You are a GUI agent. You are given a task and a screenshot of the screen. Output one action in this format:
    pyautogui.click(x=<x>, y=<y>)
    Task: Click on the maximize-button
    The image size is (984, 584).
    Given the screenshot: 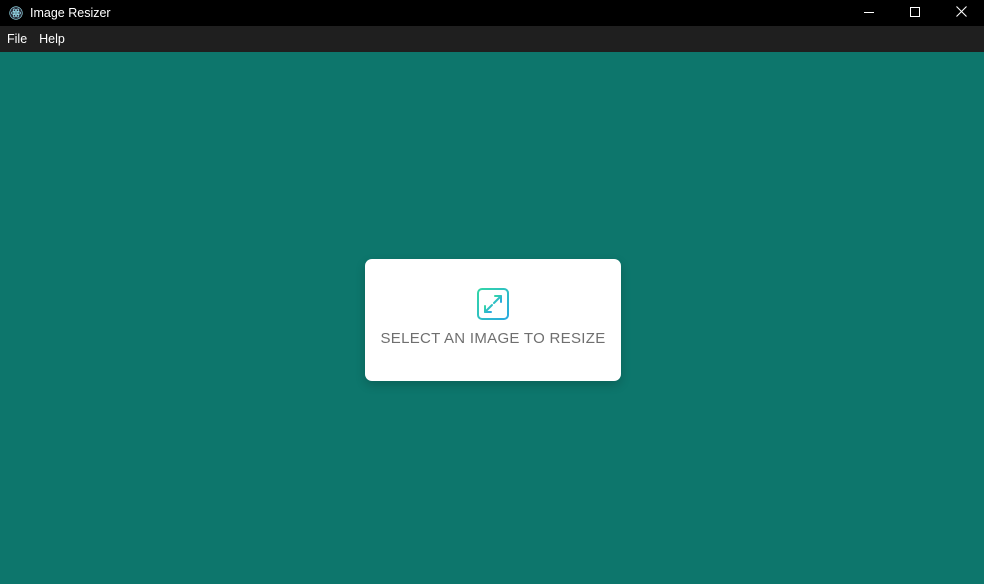 What is the action you would take?
    pyautogui.click(x=915, y=13)
    